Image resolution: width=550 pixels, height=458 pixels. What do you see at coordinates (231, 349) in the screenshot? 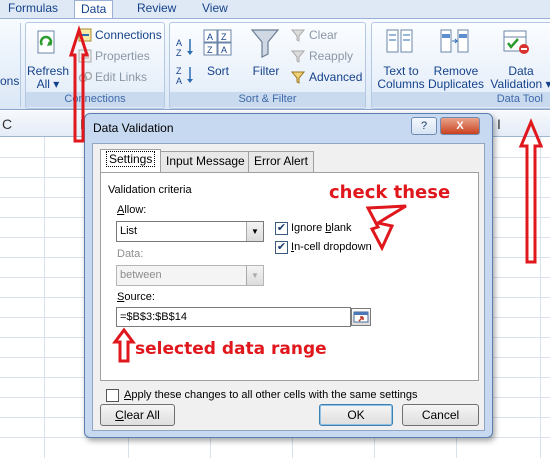
I see `annotation-selected-range: selected data range` at bounding box center [231, 349].